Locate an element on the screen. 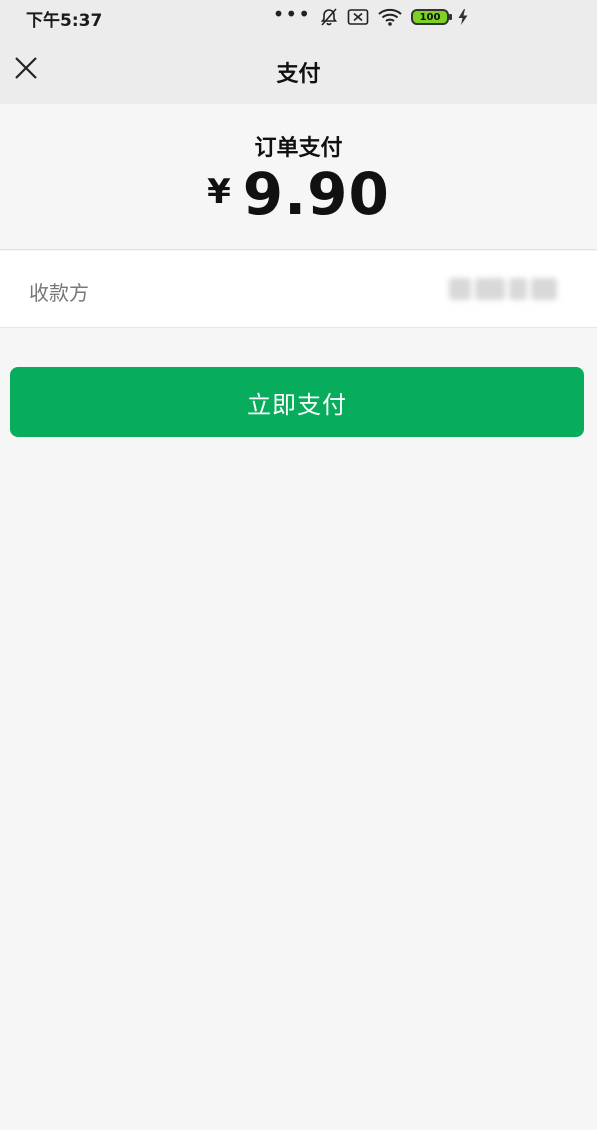  status-time: 下午5:37 is located at coordinates (64, 21).